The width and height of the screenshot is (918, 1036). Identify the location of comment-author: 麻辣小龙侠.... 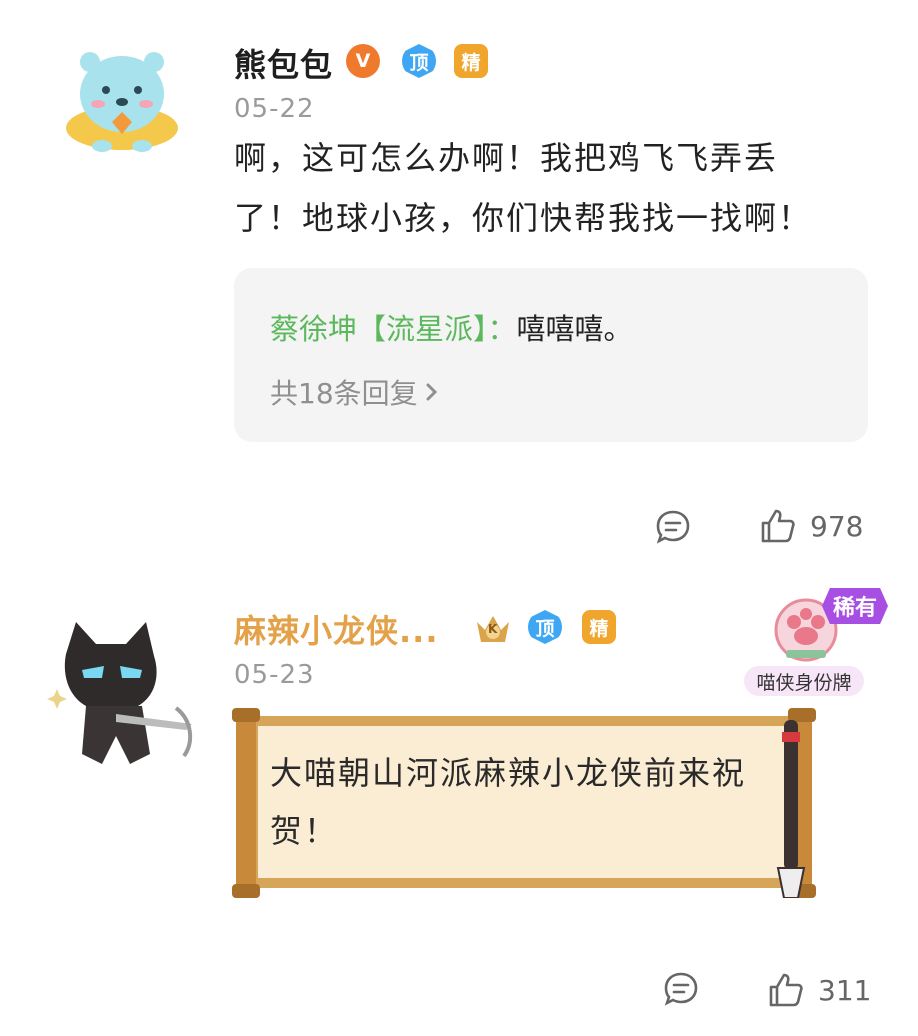
(336, 629).